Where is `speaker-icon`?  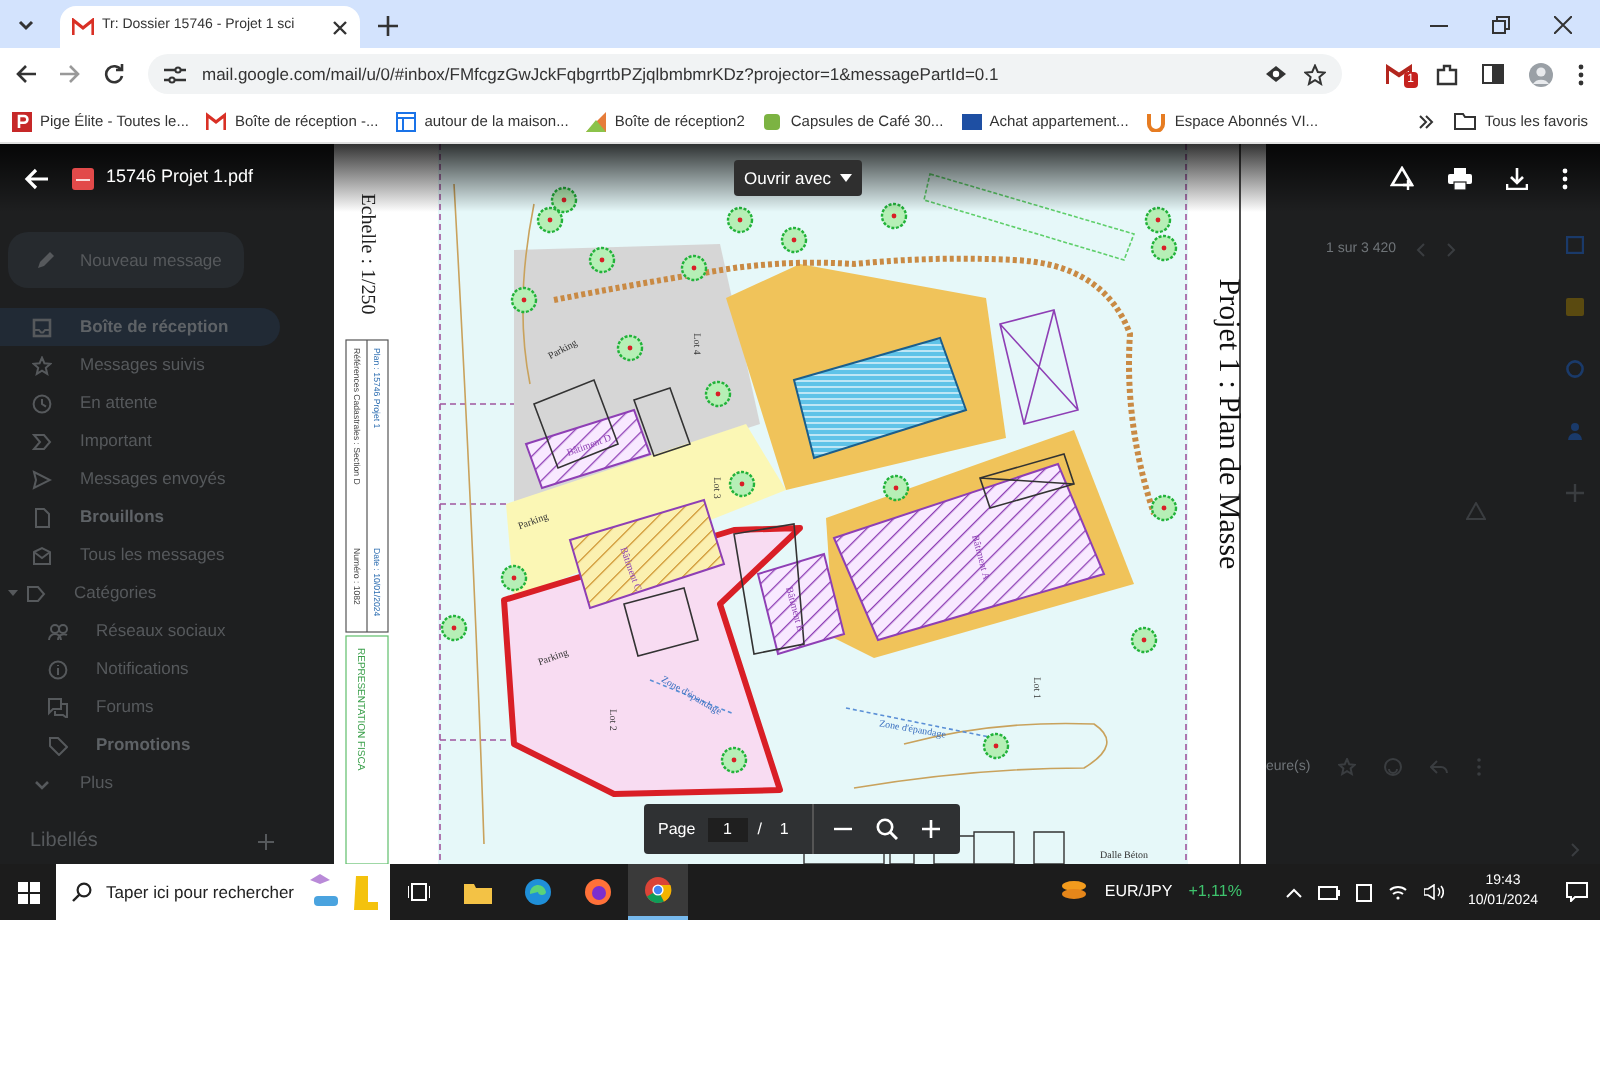
speaker-icon is located at coordinates (1433, 892).